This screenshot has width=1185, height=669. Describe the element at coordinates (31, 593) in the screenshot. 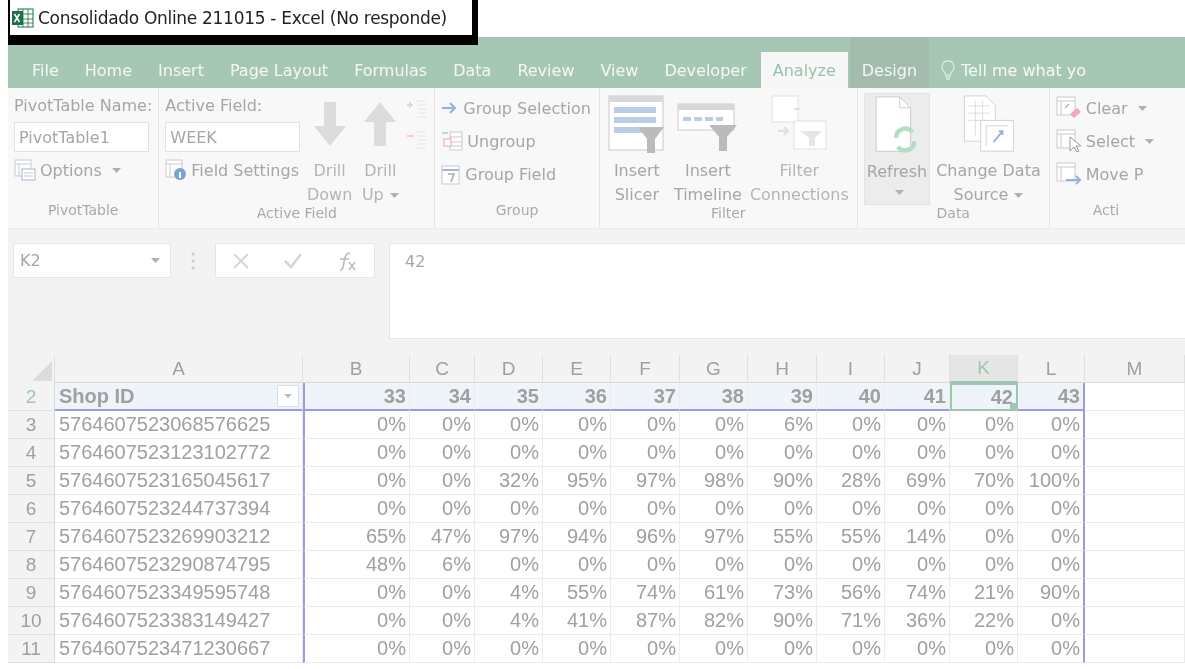

I see `row-header: 9` at that location.